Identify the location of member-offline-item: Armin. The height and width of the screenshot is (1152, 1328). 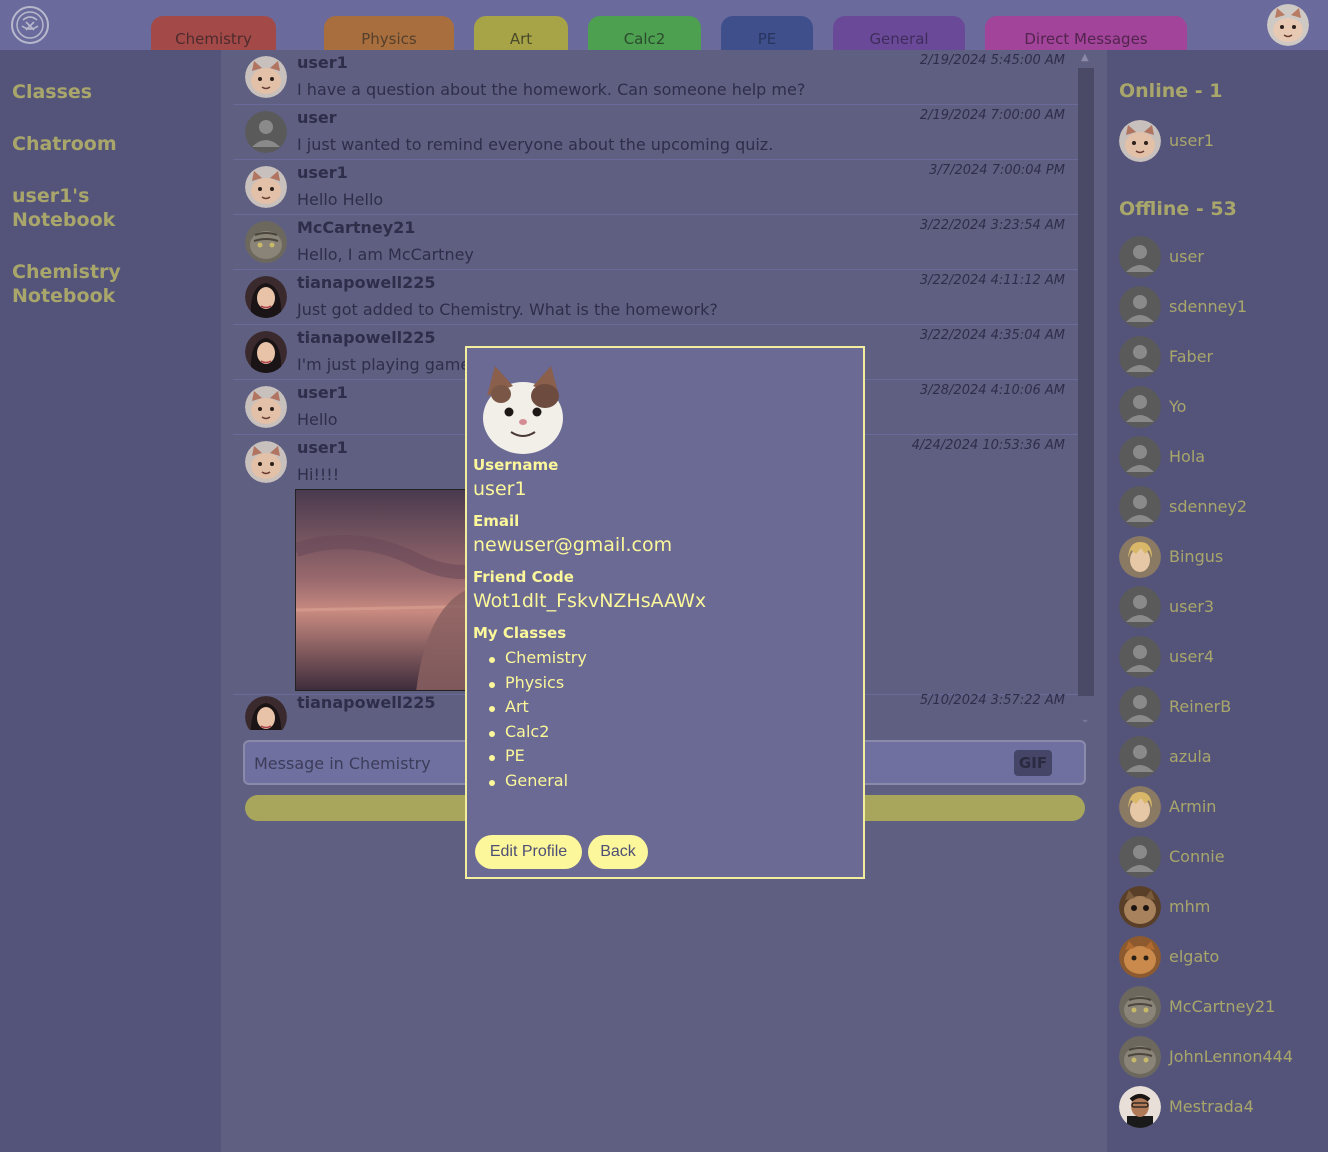
(1221, 807).